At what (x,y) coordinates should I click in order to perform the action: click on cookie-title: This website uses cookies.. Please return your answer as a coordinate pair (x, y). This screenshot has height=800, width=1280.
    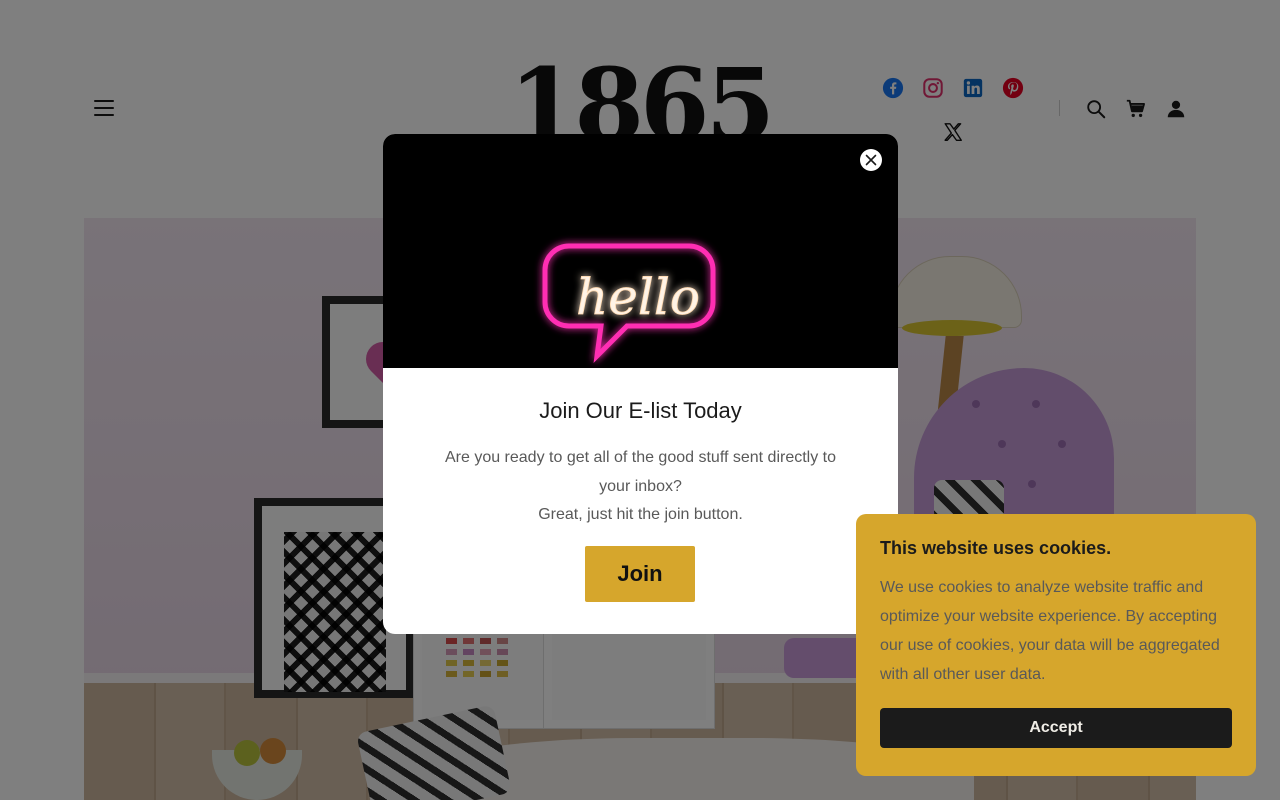
    Looking at the image, I should click on (996, 548).